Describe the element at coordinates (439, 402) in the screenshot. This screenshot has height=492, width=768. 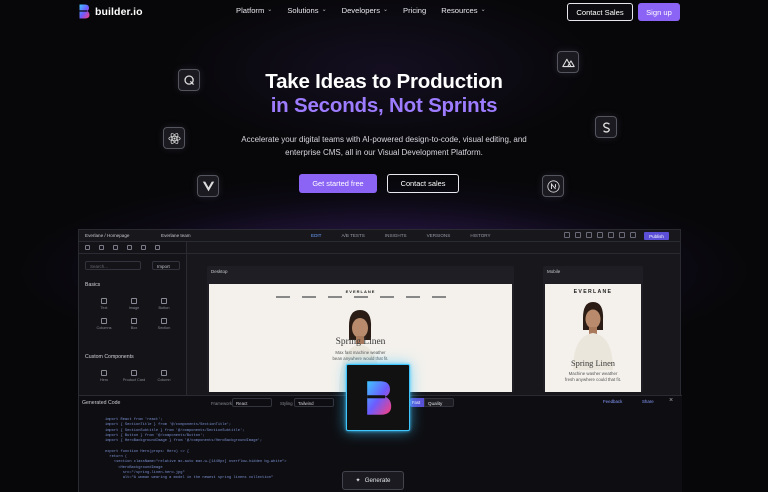
I see `mode-quality-toggle: Quality` at that location.